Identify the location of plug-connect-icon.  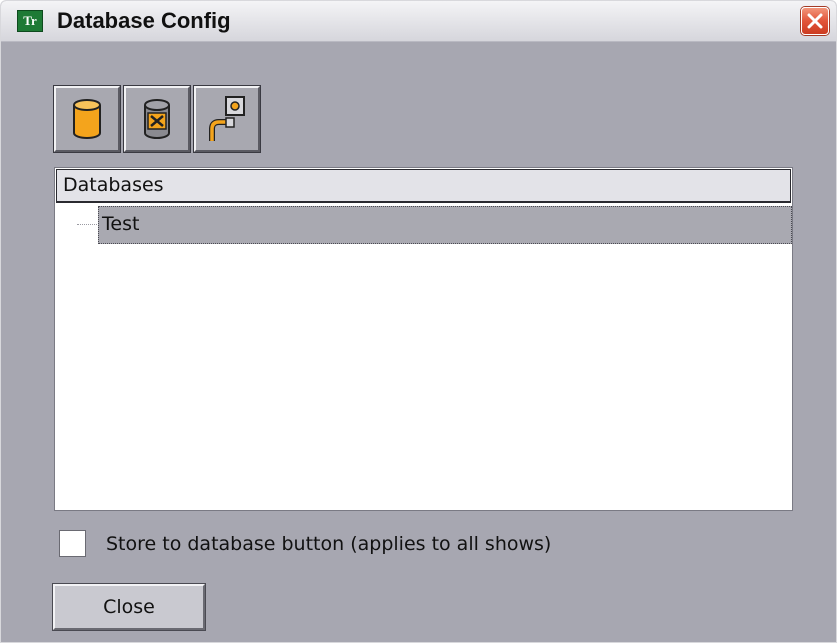
(227, 118).